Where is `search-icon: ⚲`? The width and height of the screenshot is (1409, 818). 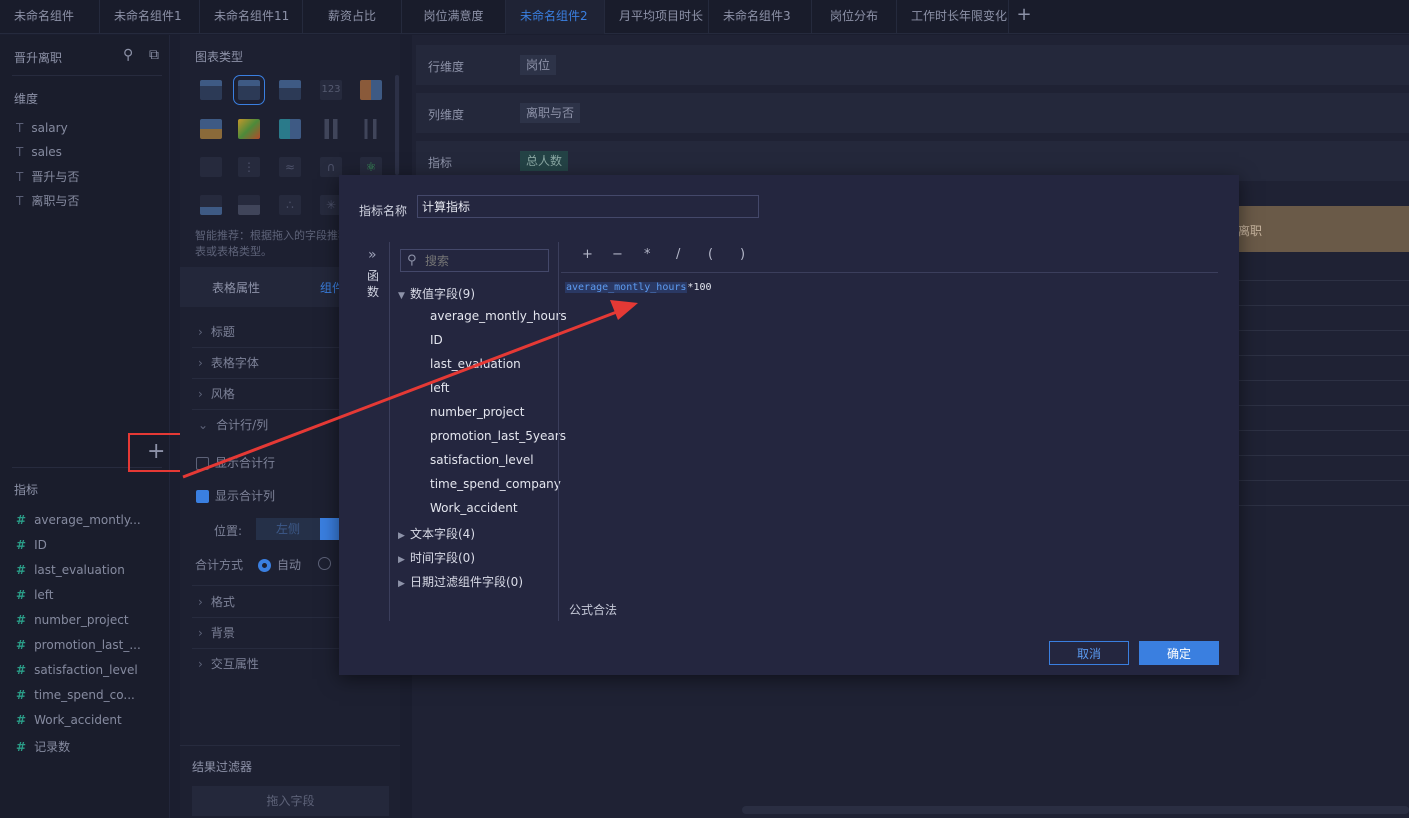 search-icon: ⚲ is located at coordinates (128, 55).